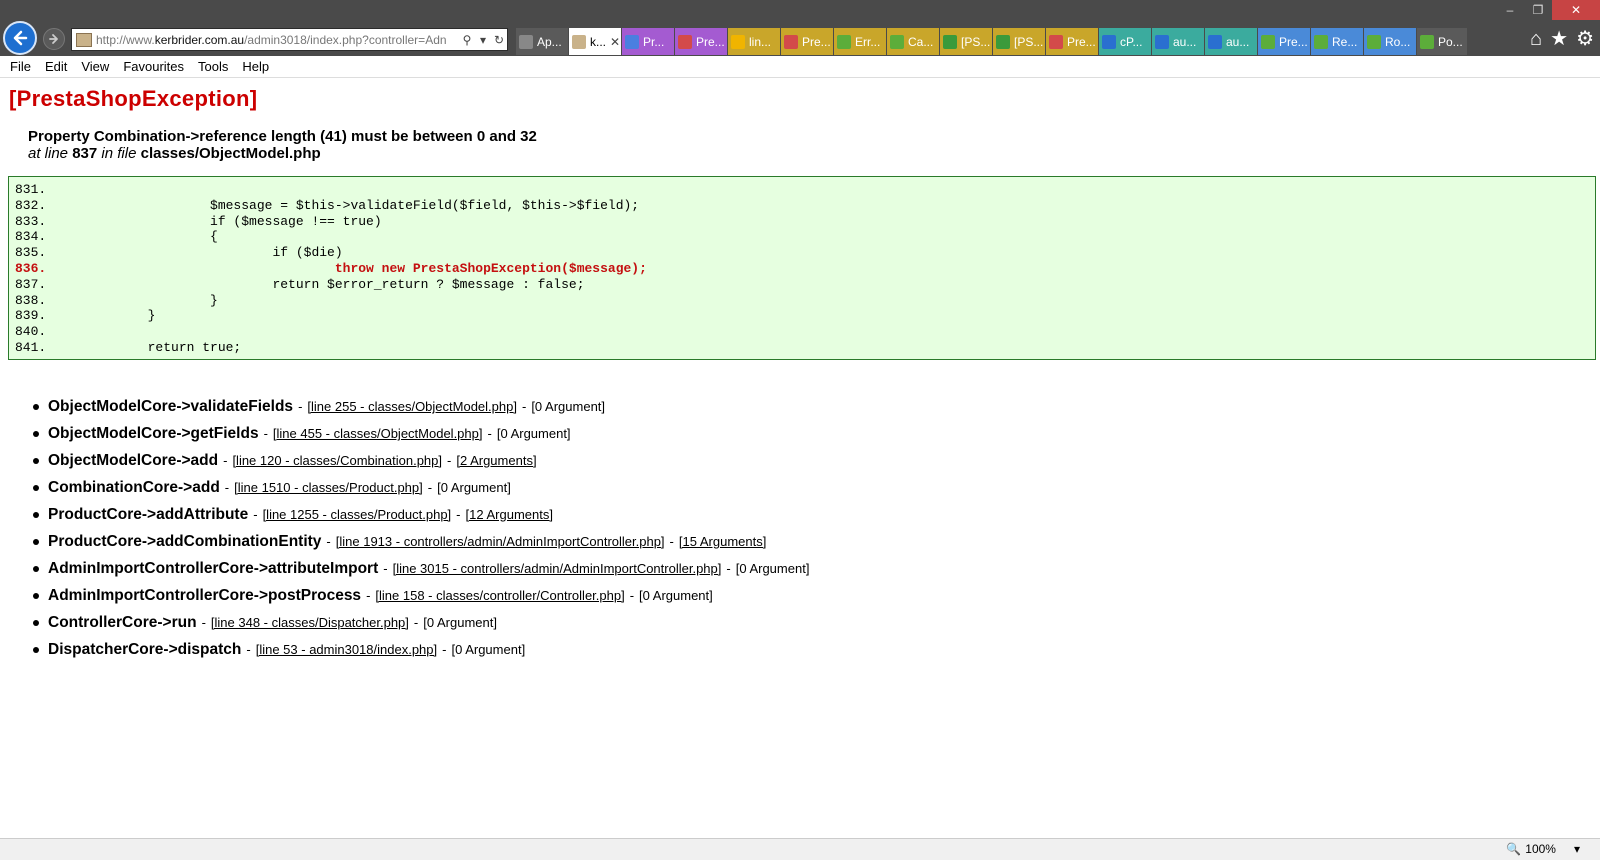  What do you see at coordinates (1585, 39) in the screenshot?
I see `settings-gear-icon: ⚙` at bounding box center [1585, 39].